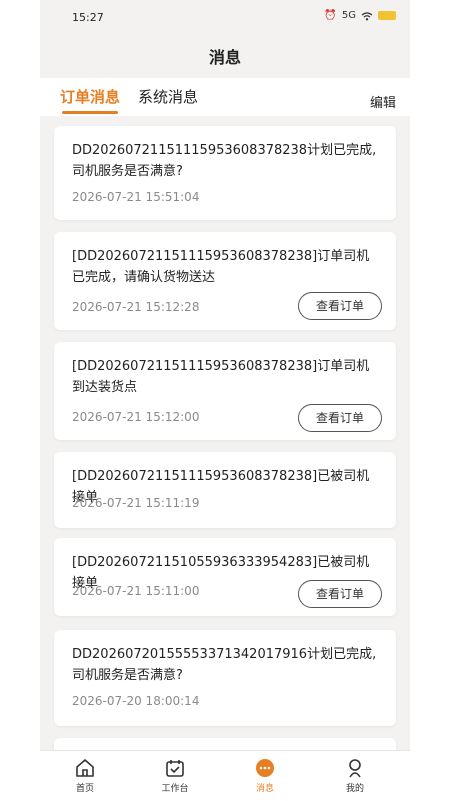 This screenshot has width=450, height=801. I want to click on nav-home: 首页, so click(85, 775).